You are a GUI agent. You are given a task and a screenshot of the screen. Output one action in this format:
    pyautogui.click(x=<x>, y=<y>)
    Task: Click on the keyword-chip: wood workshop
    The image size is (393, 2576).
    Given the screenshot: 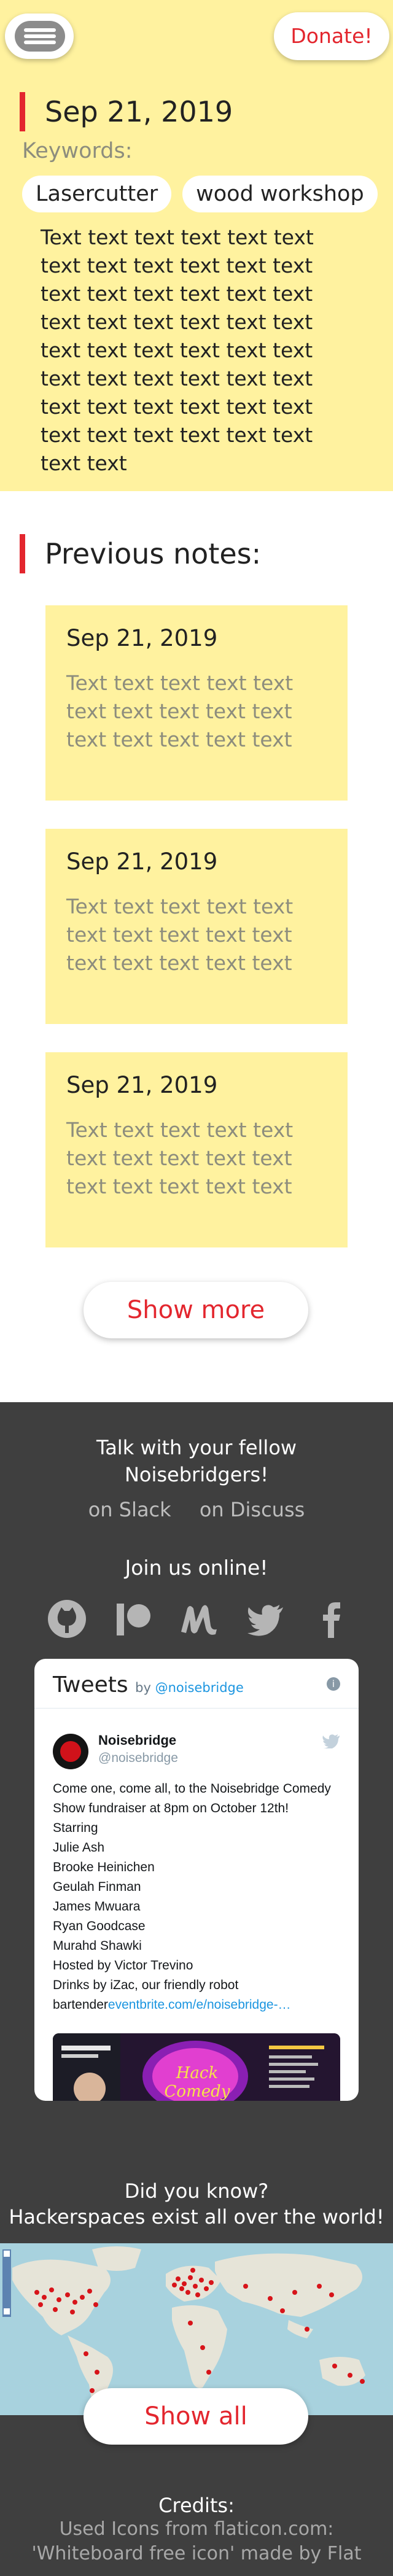 What is the action you would take?
    pyautogui.click(x=280, y=194)
    